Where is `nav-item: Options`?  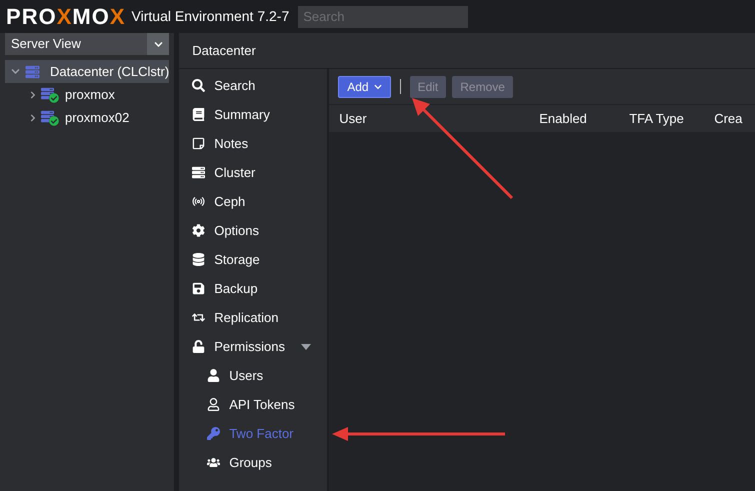 nav-item: Options is located at coordinates (253, 230).